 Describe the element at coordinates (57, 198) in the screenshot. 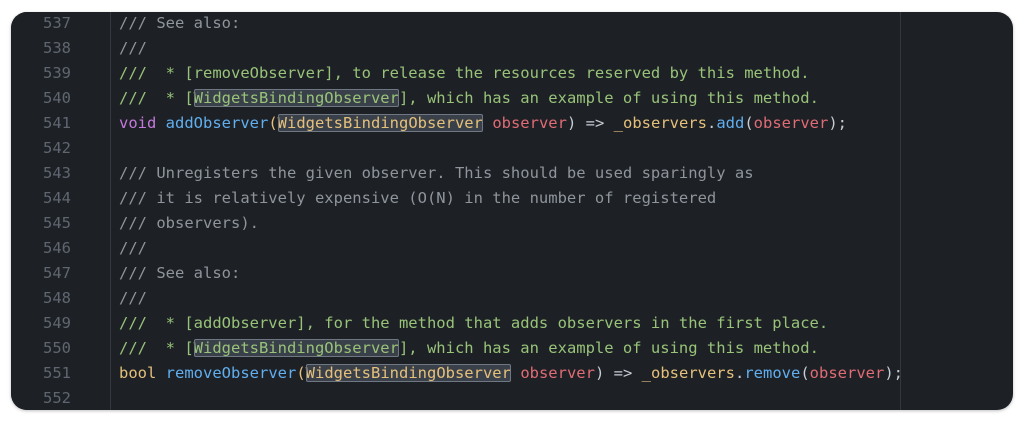

I see `line-number: 544` at that location.